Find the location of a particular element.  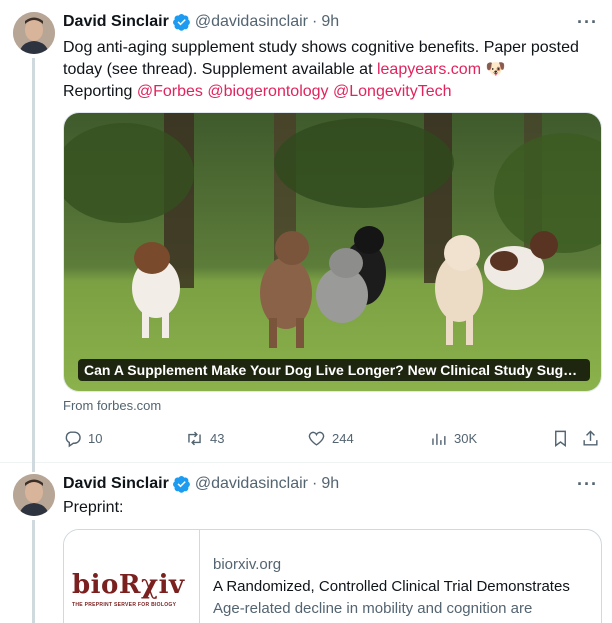

tweet-actions: 10 43 244 30K is located at coordinates (333, 438).